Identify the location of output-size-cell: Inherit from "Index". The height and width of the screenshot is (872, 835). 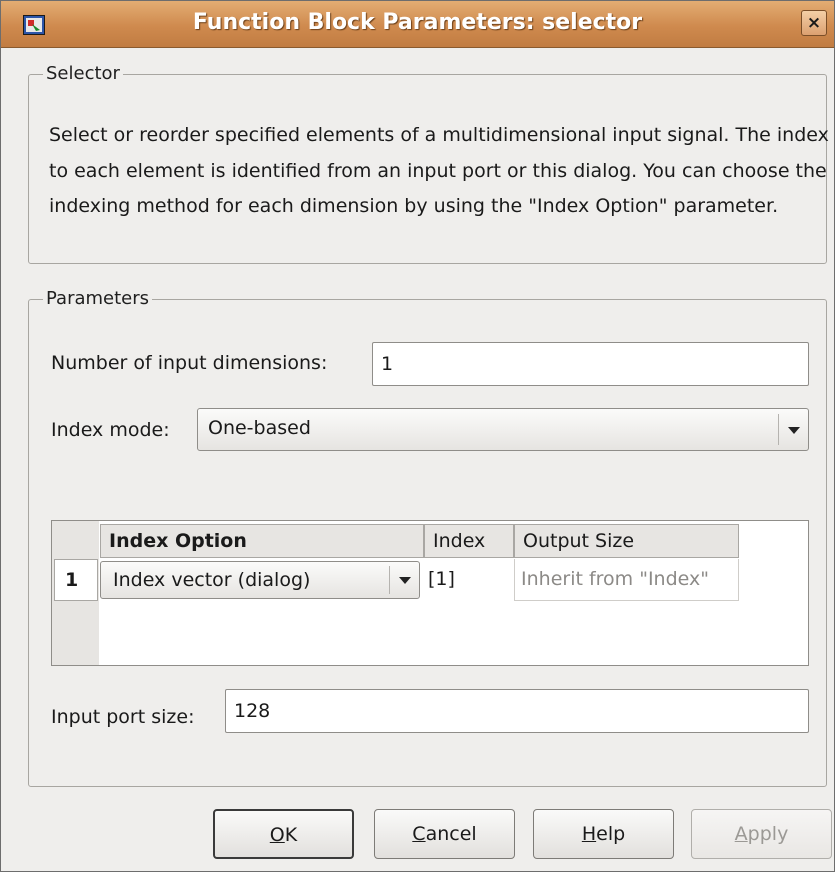
(626, 580).